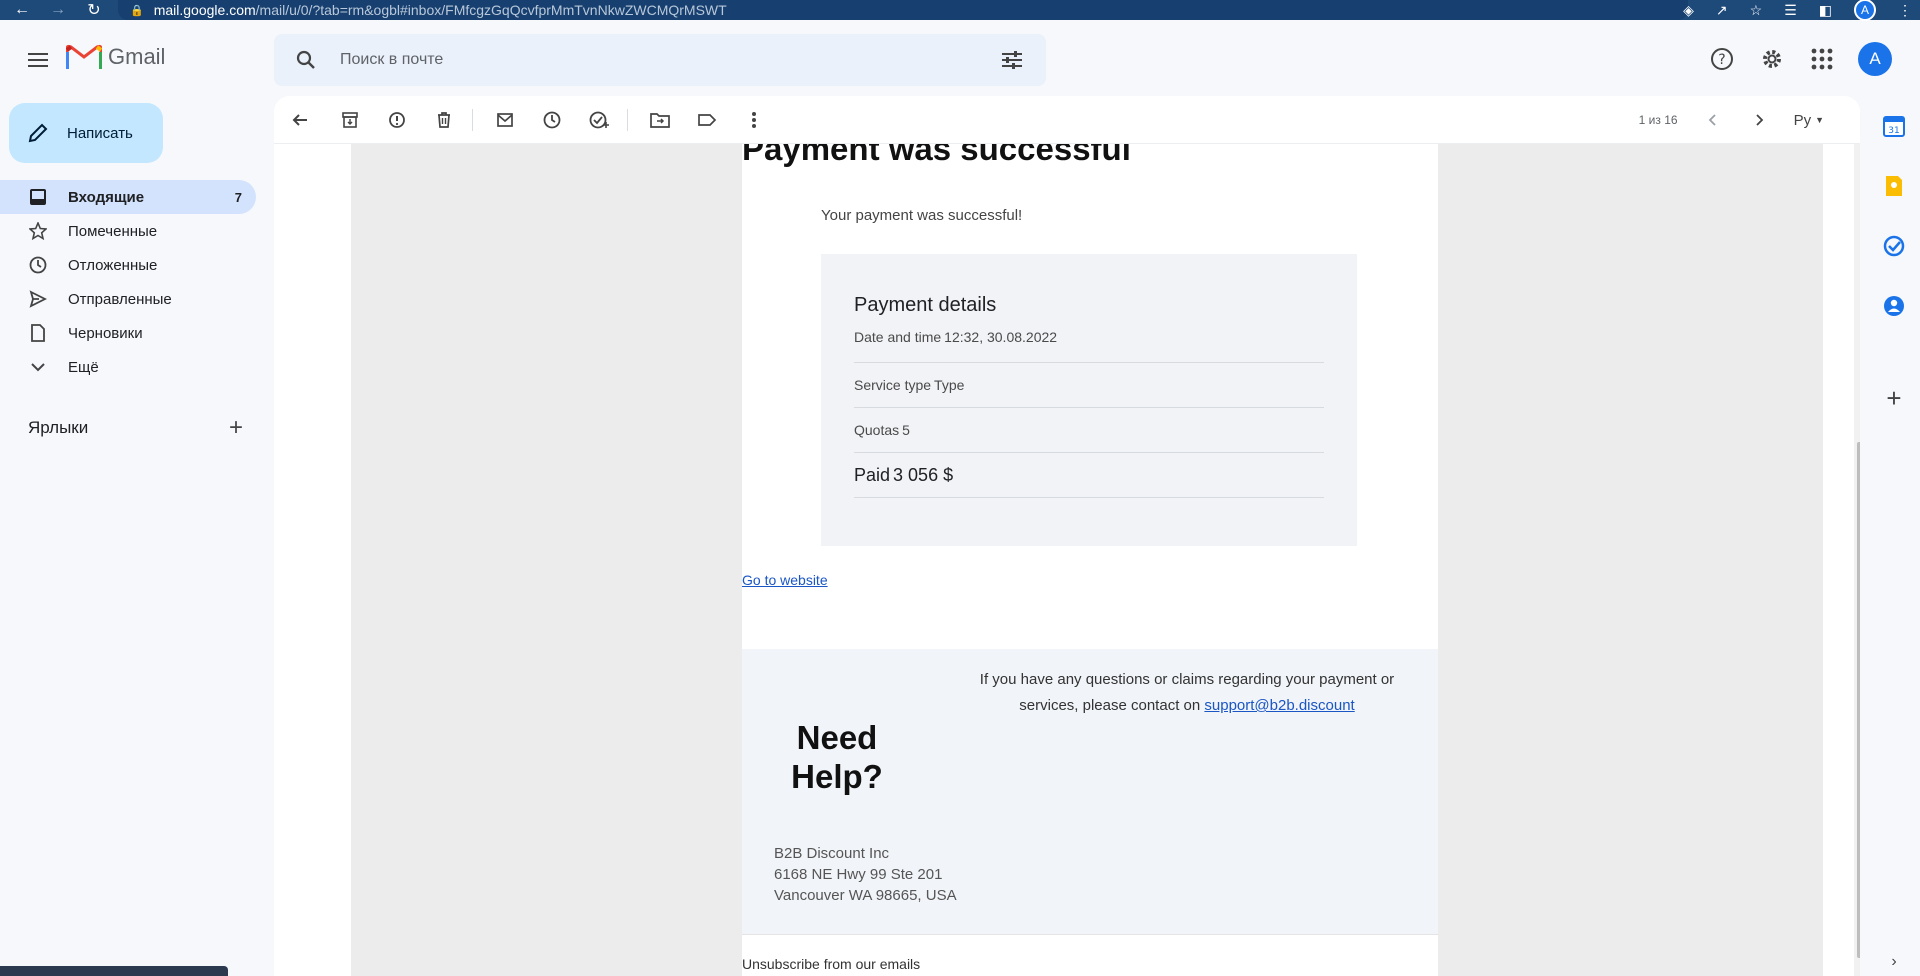 This screenshot has height=976, width=1920. Describe the element at coordinates (444, 120) in the screenshot. I see `delete-trash-icon` at that location.